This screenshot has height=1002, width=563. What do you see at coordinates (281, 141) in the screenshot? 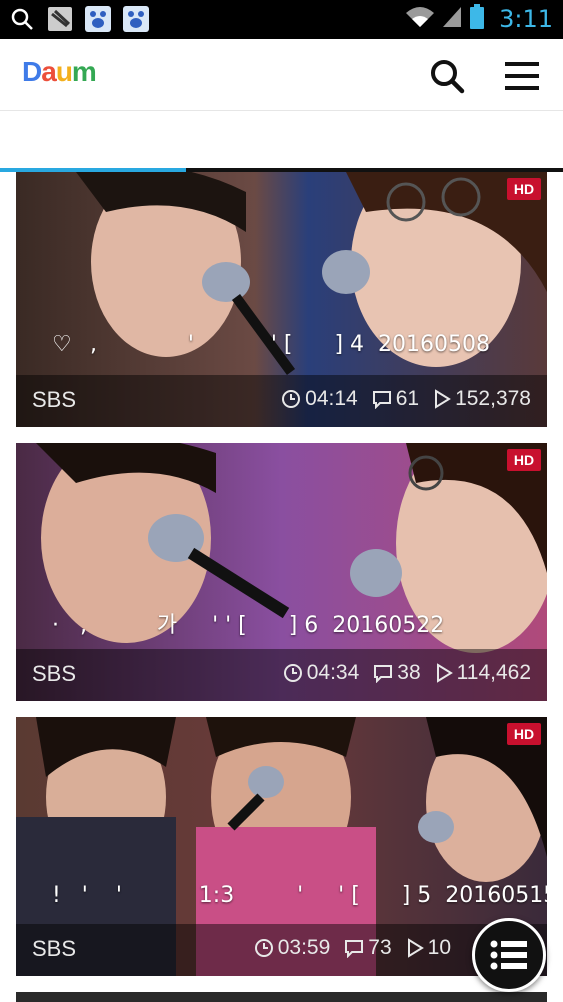
I see `tab-strip` at bounding box center [281, 141].